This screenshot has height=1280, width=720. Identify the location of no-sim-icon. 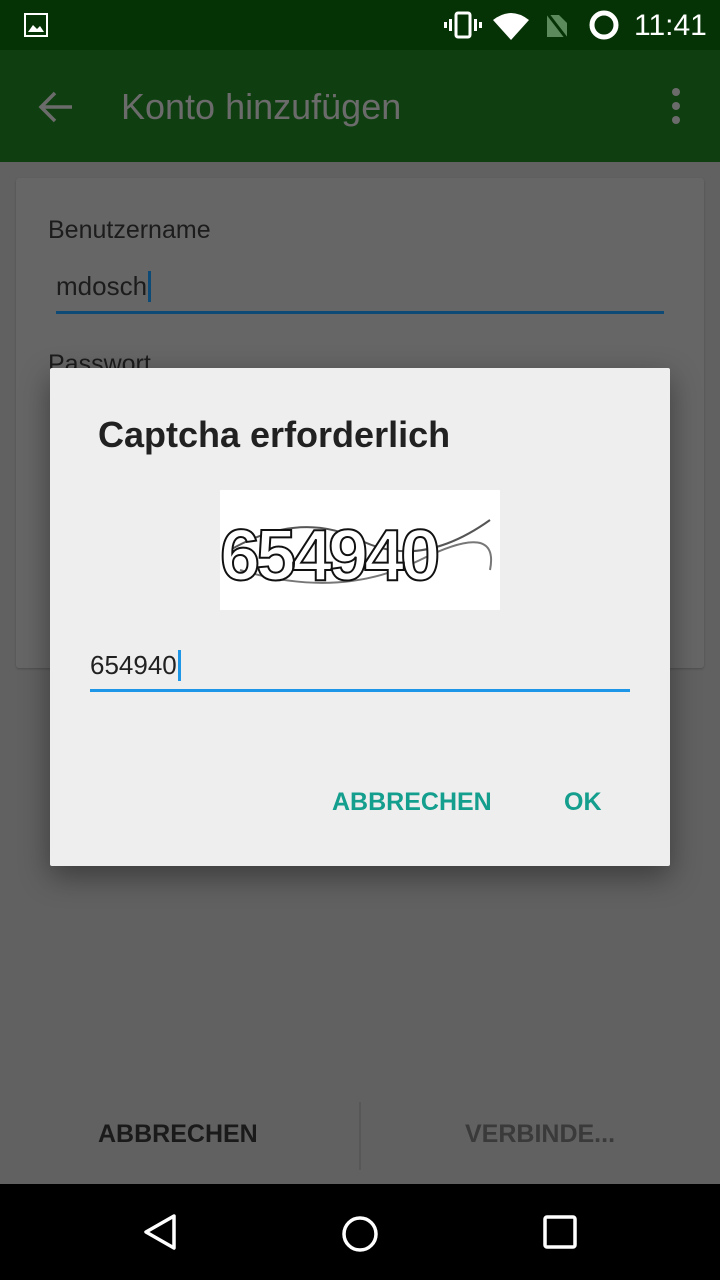
(557, 25).